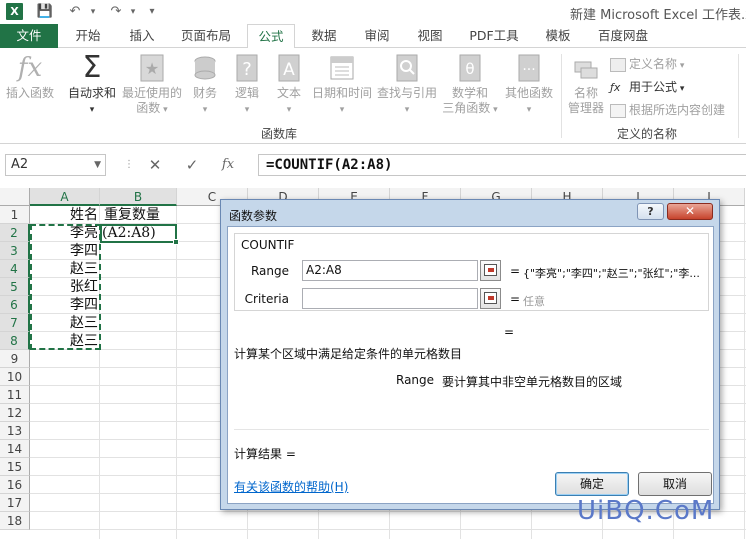 Image resolution: width=746 pixels, height=539 pixels. I want to click on tab-page-layout: 页面布局, so click(206, 36).